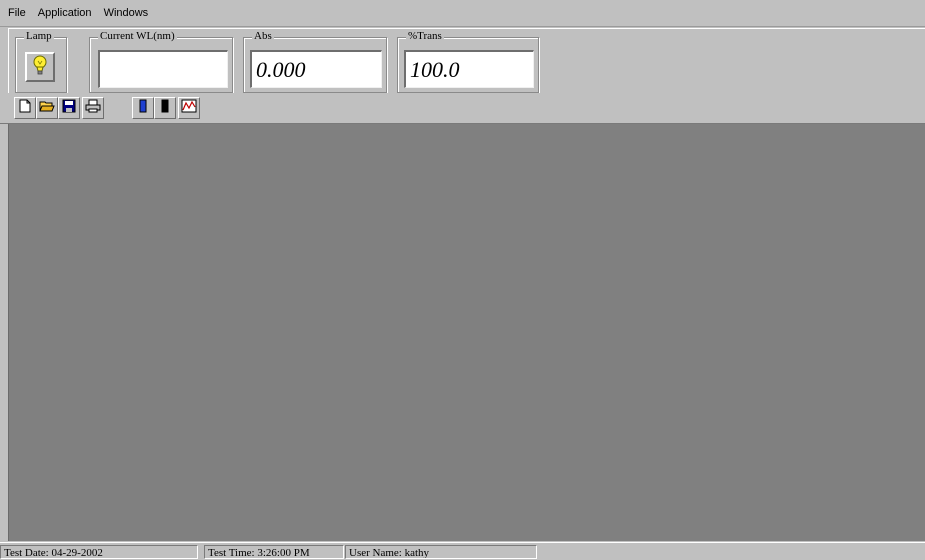  I want to click on menu-application: Application, so click(65, 13).